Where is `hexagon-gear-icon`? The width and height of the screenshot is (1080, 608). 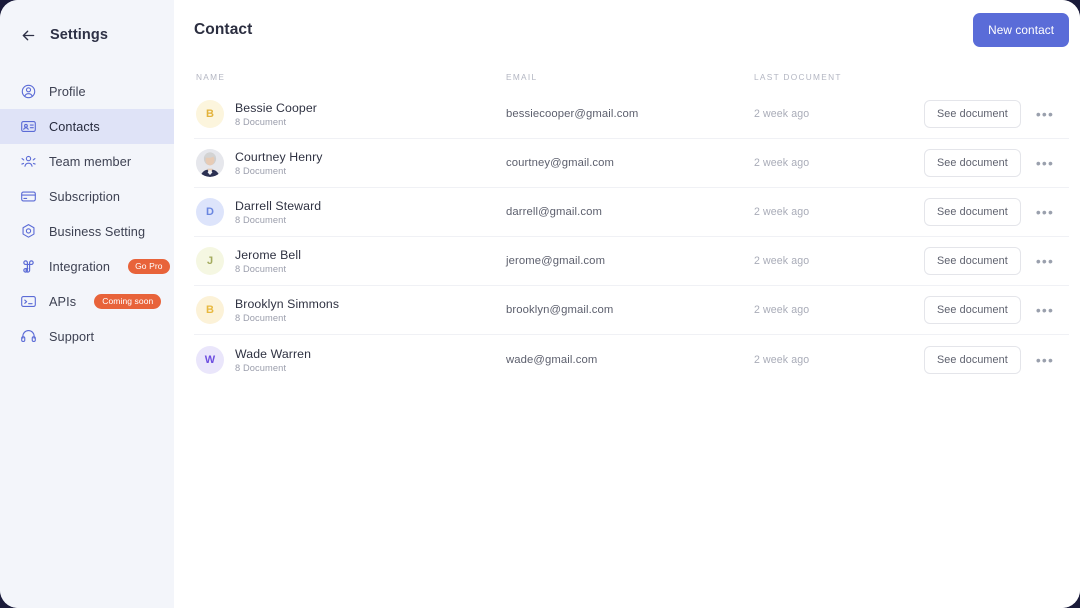 hexagon-gear-icon is located at coordinates (28, 231).